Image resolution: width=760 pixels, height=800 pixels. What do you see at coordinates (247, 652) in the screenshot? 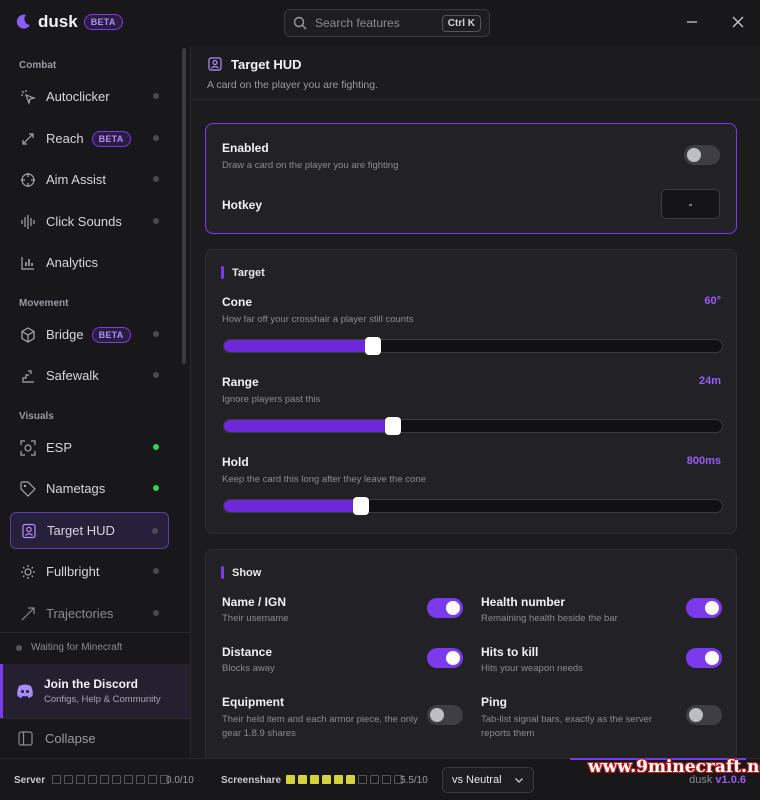
I see `option-label: Distance` at bounding box center [247, 652].